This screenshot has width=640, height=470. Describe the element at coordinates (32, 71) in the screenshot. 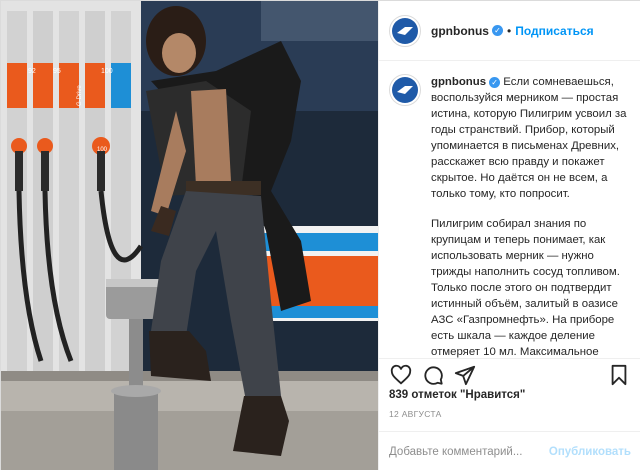

I see `pump-label-92: 92` at that location.